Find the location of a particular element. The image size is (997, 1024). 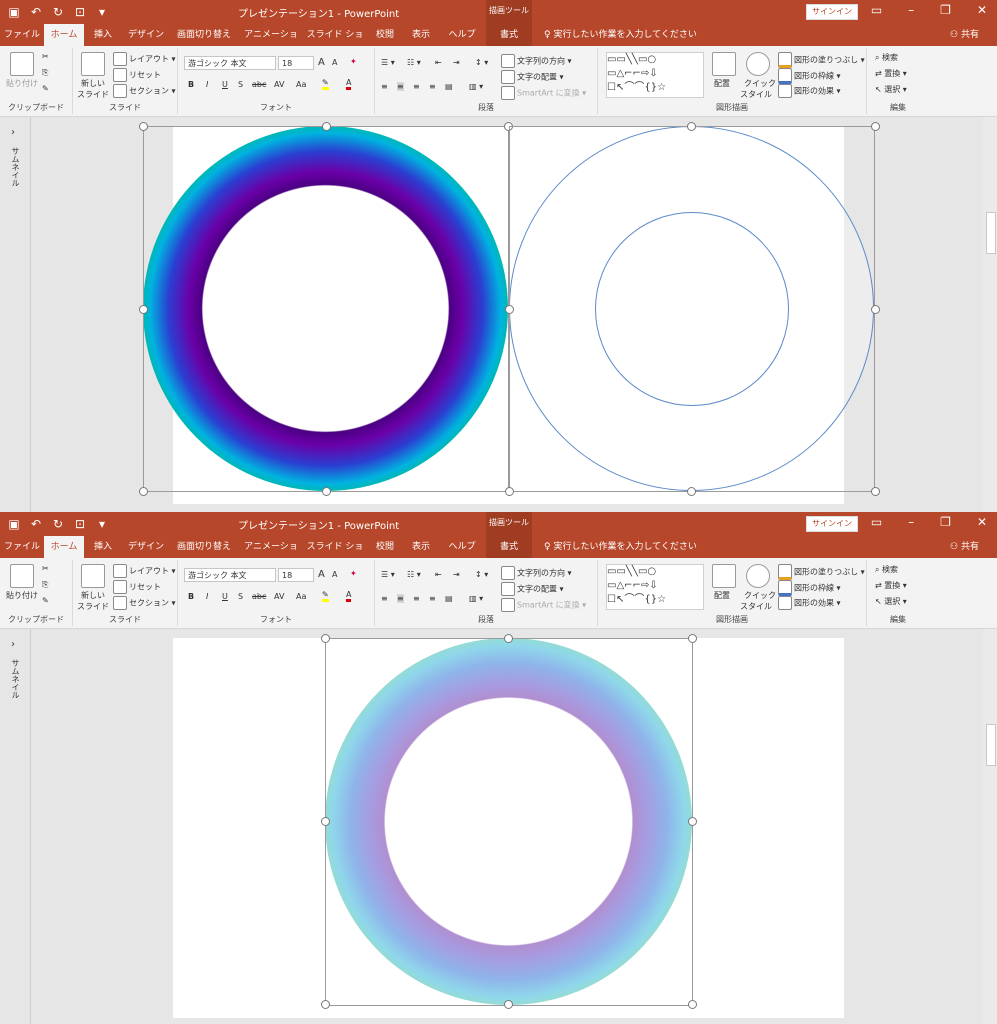

new-slide-label-2: スライド is located at coordinates (93, 606).